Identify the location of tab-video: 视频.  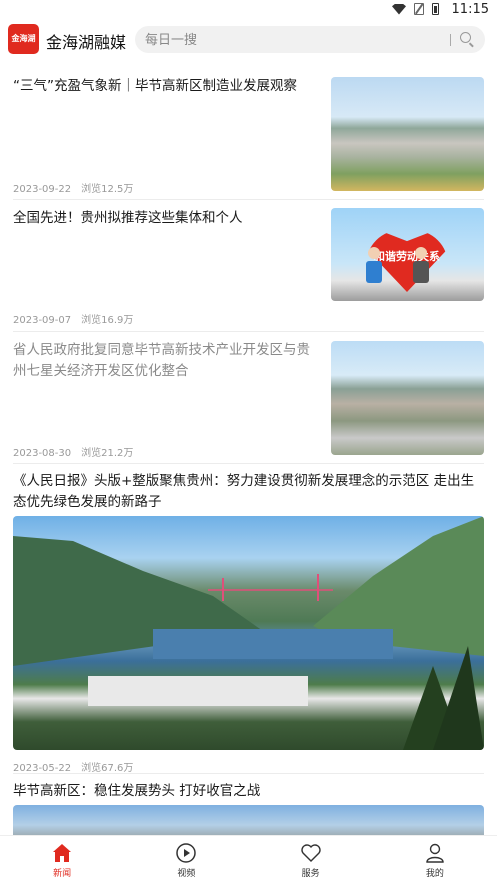
(186, 860).